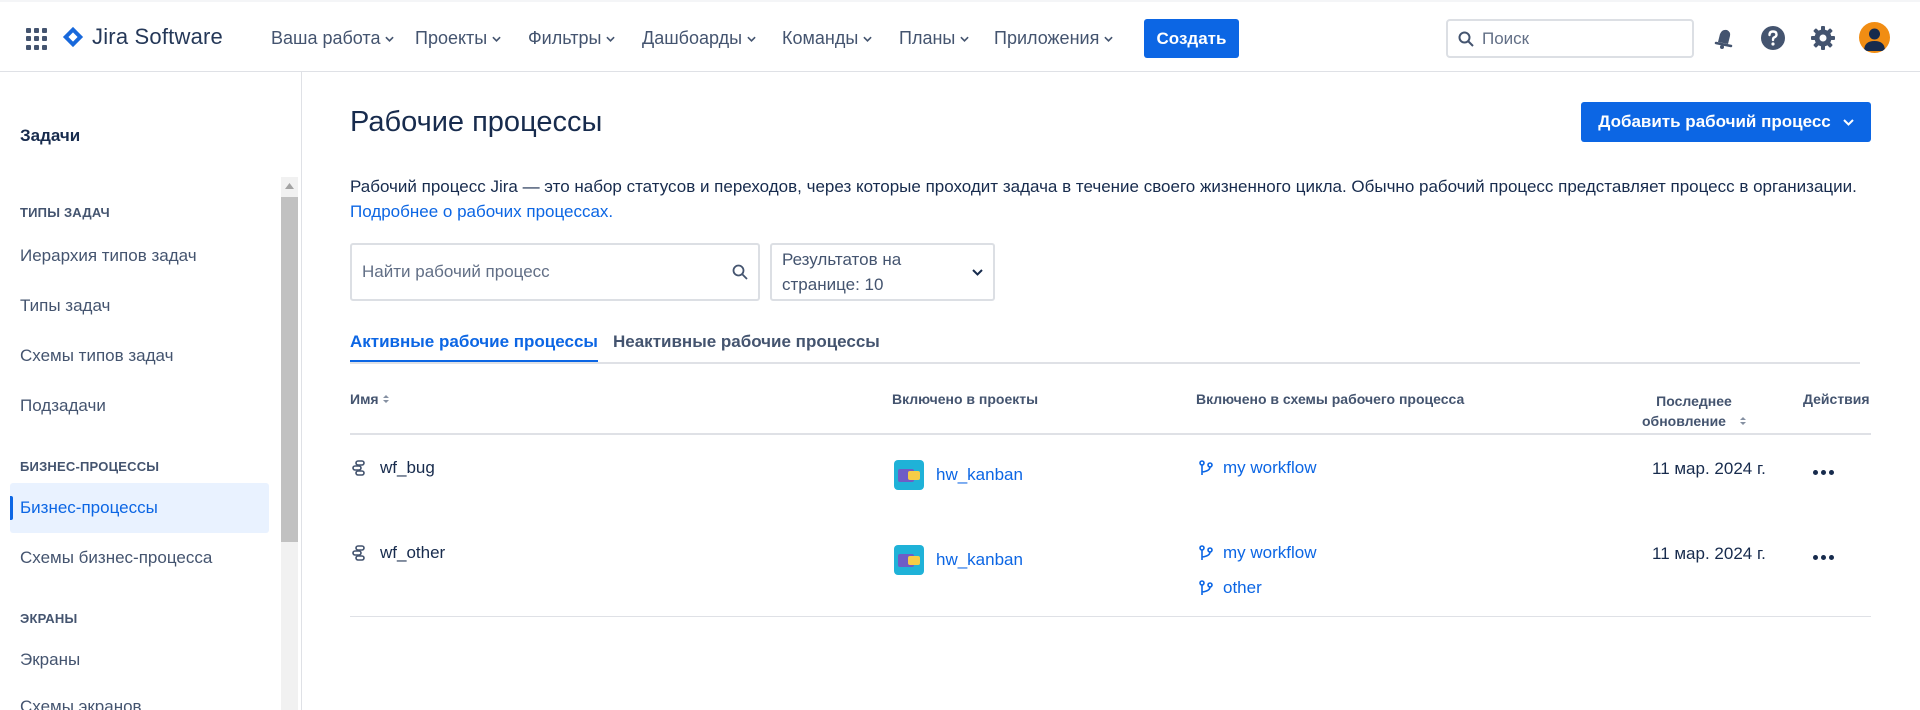 The width and height of the screenshot is (1920, 710). Describe the element at coordinates (157, 36) in the screenshot. I see `app-name: Jira Software` at that location.